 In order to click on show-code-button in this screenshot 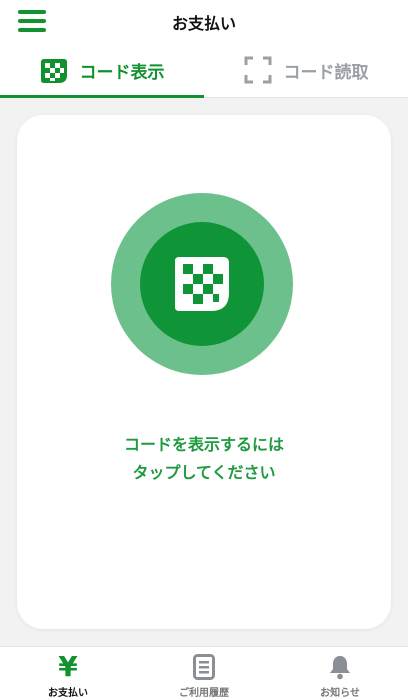, I will do `click(202, 284)`.